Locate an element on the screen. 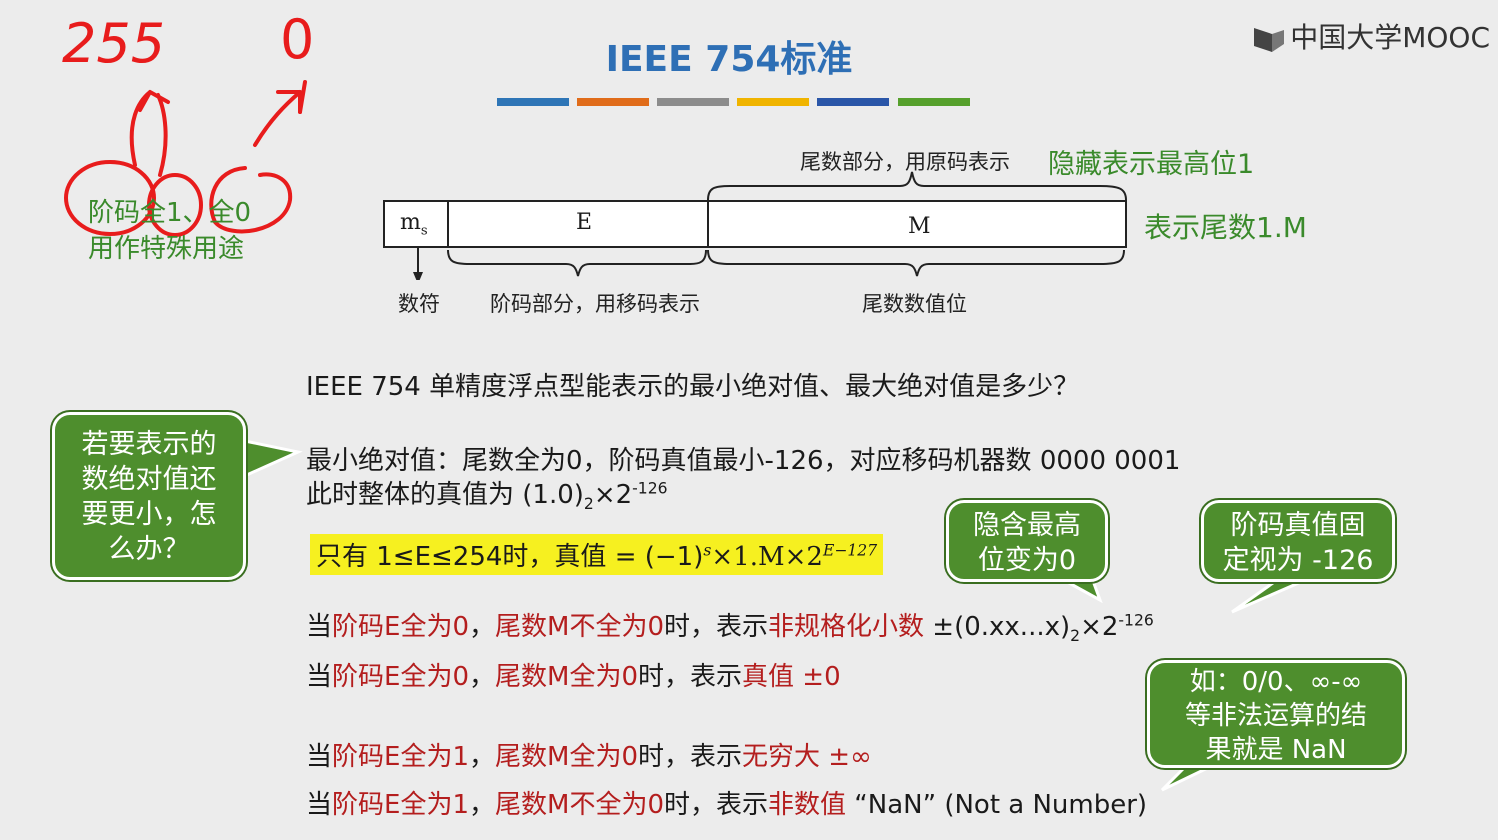 The height and width of the screenshot is (840, 1498). bubble-exp-fixed: 阶码真值固 定视为 -126 is located at coordinates (1298, 541).